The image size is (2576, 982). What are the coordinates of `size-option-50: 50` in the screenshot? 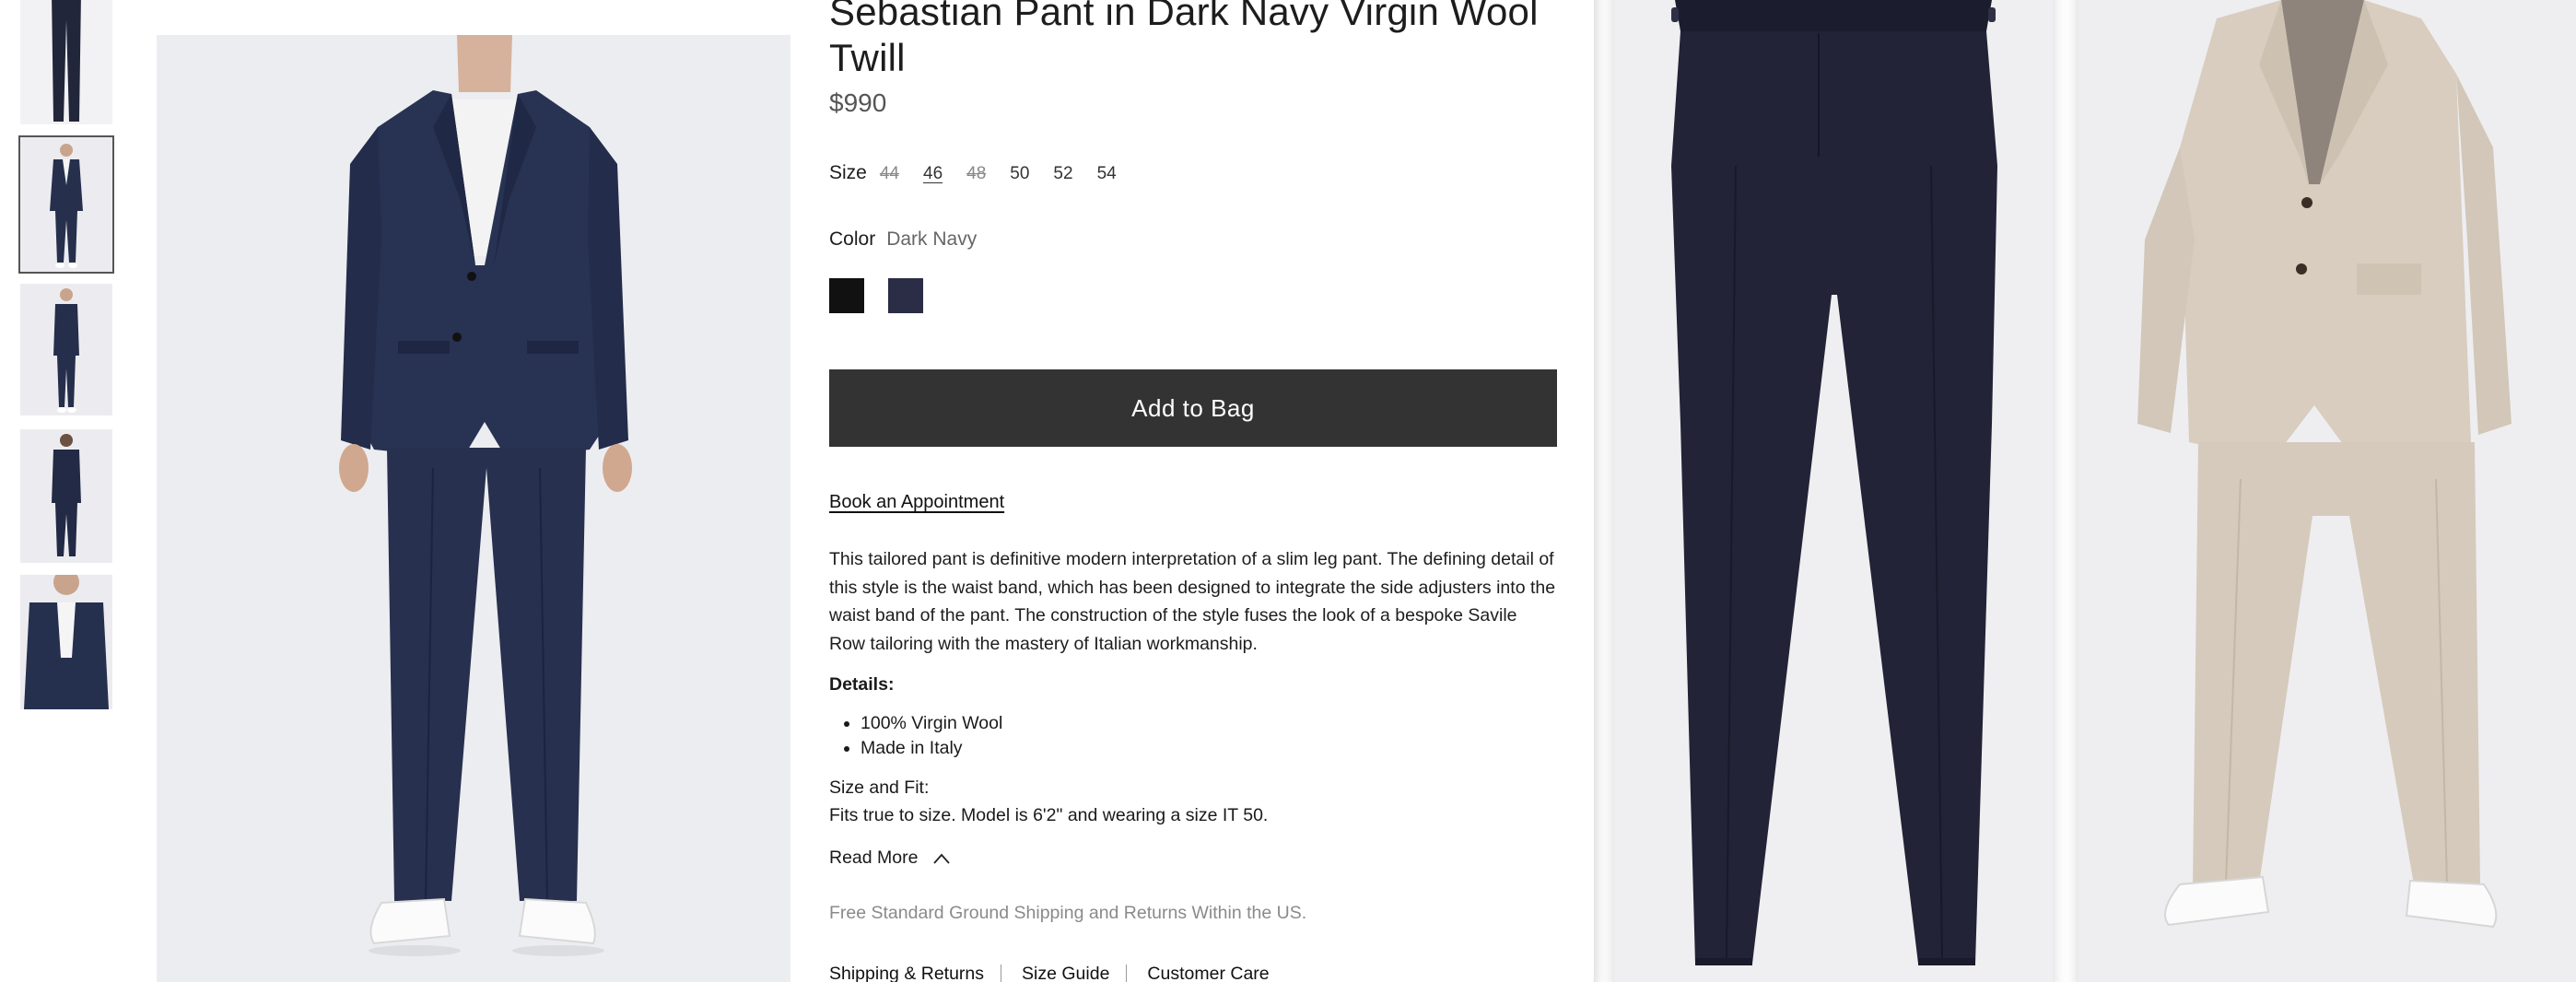 It's located at (1019, 174).